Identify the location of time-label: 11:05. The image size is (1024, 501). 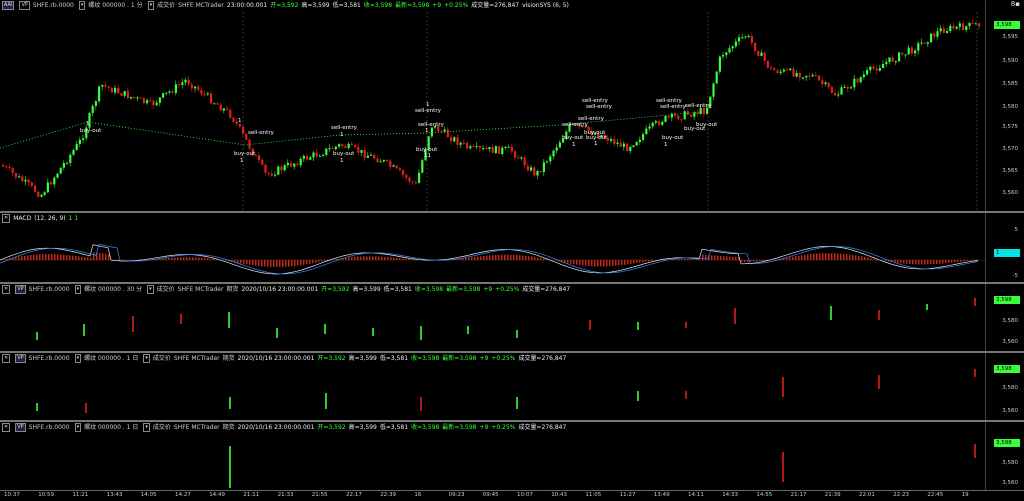
(593, 495).